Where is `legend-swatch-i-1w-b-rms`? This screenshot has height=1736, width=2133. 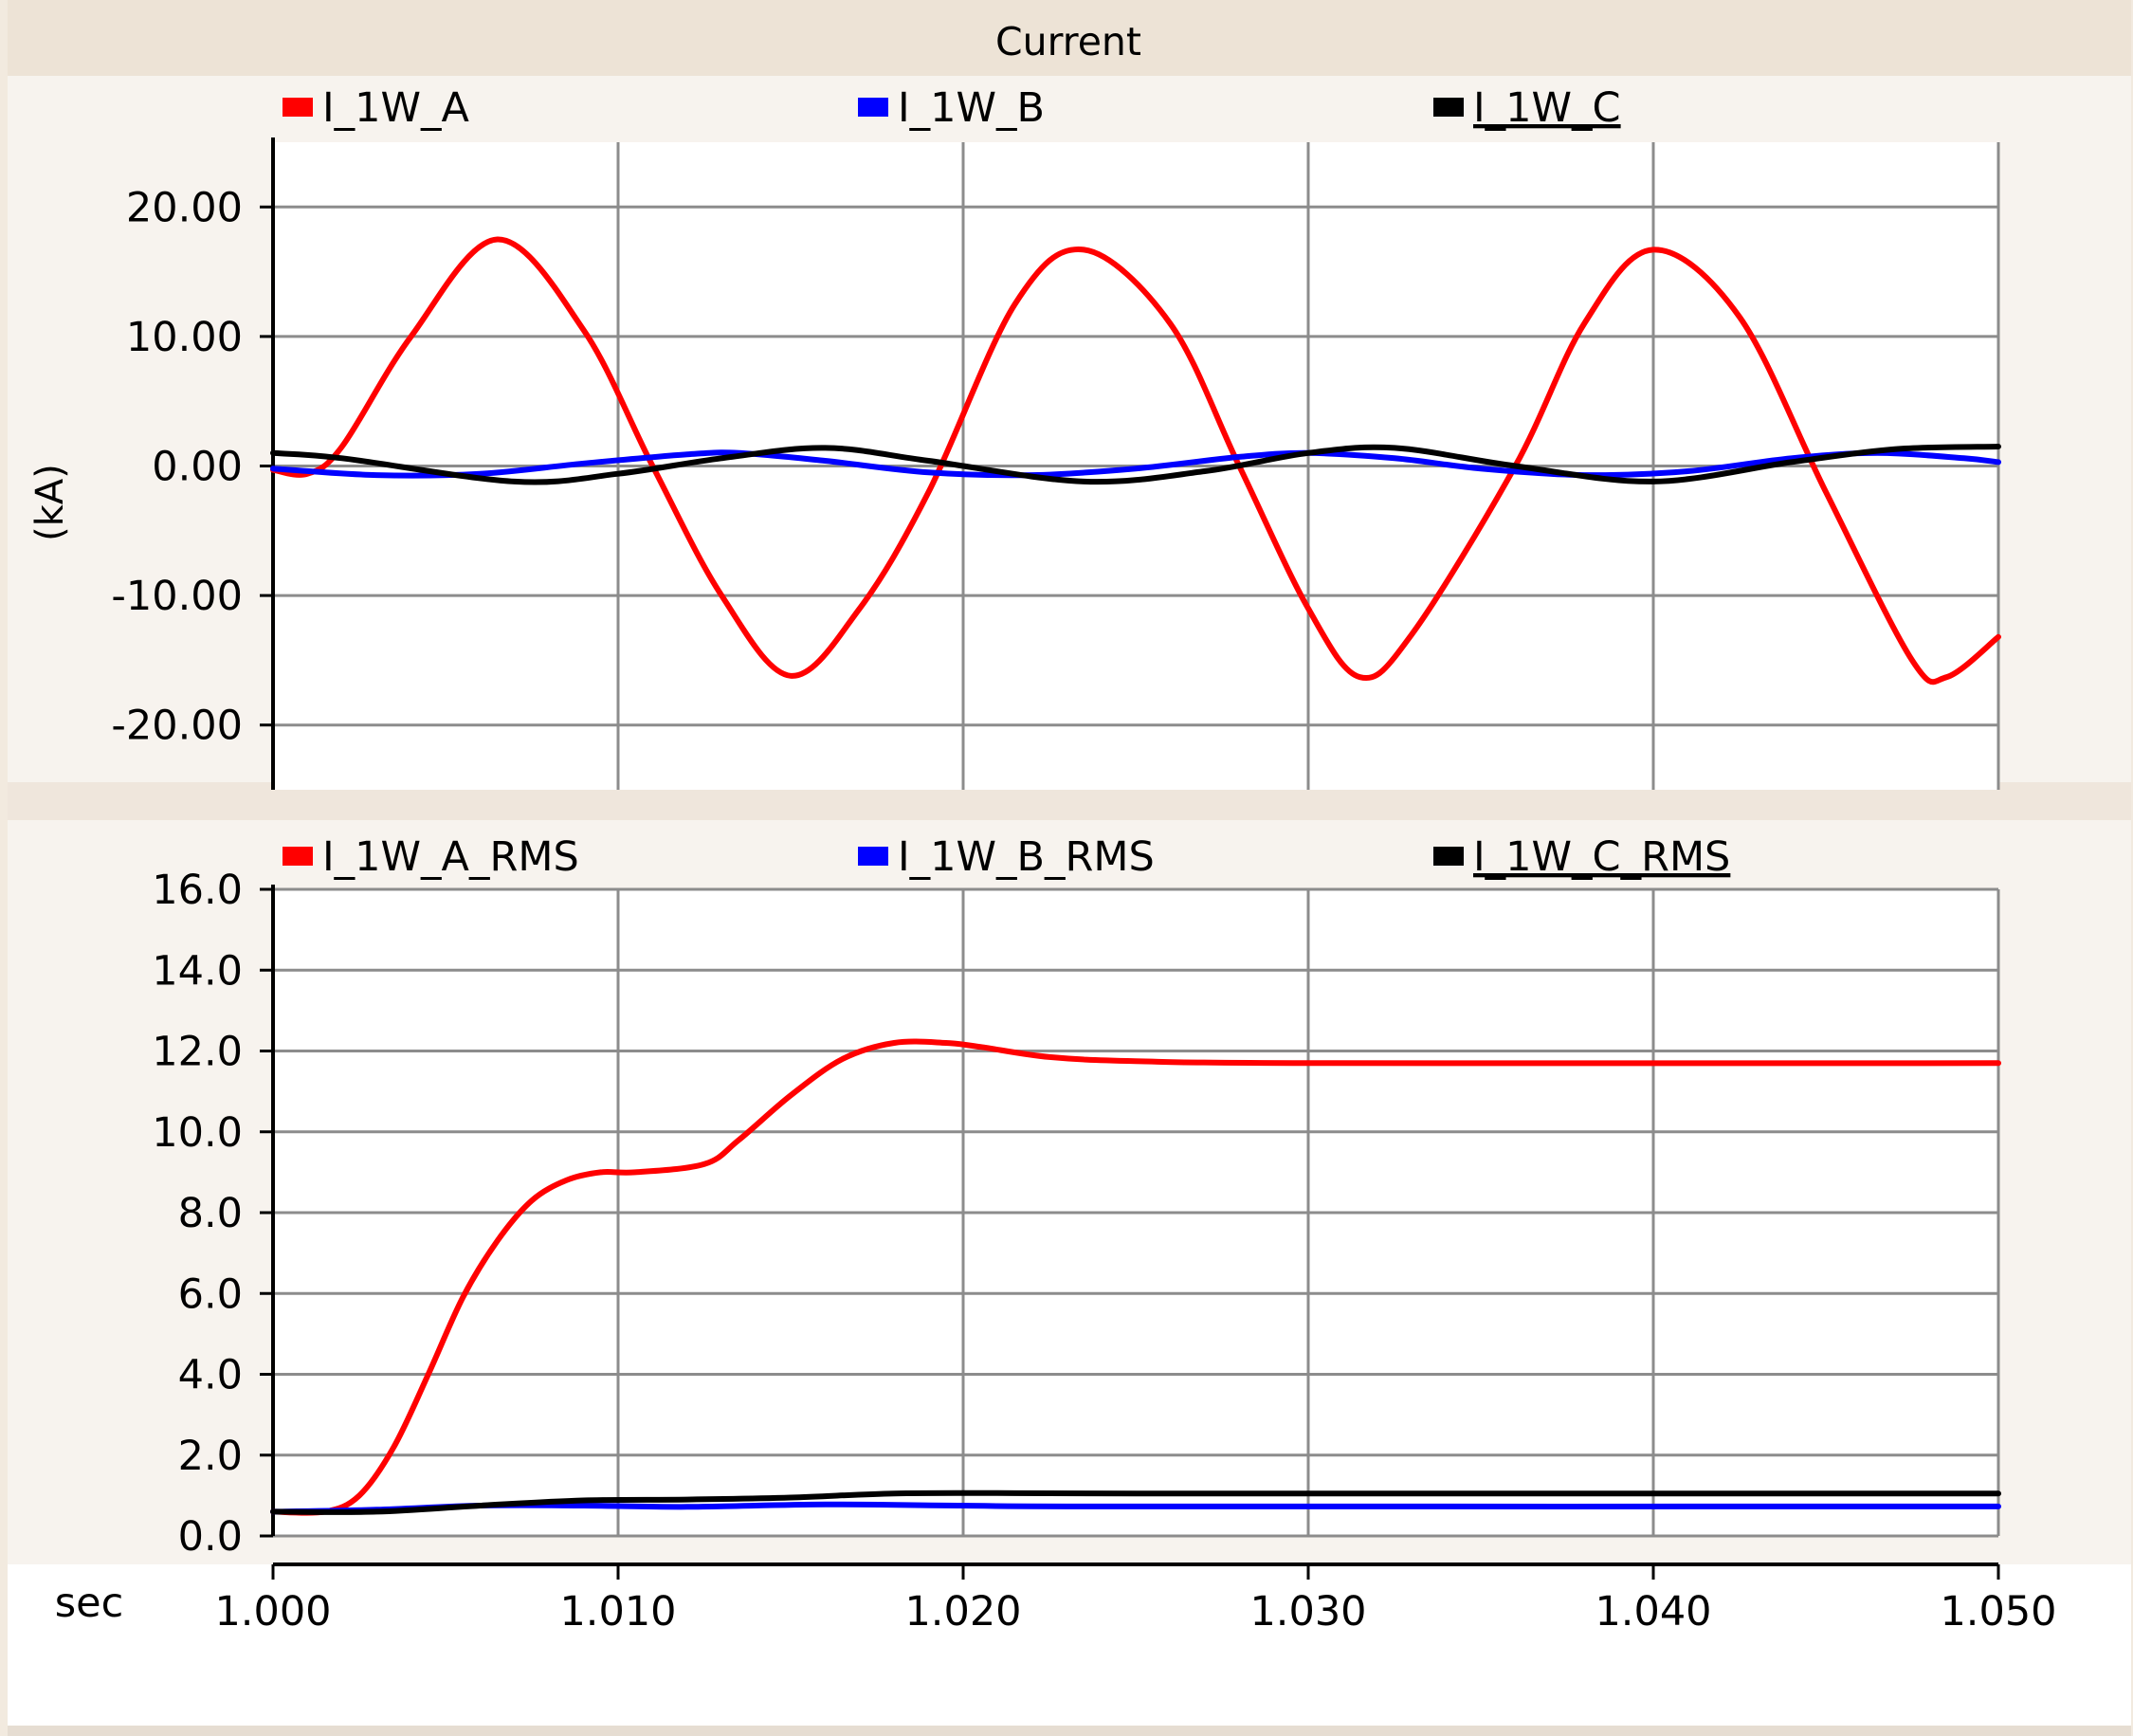
legend-swatch-i-1w-b-rms is located at coordinates (873, 856).